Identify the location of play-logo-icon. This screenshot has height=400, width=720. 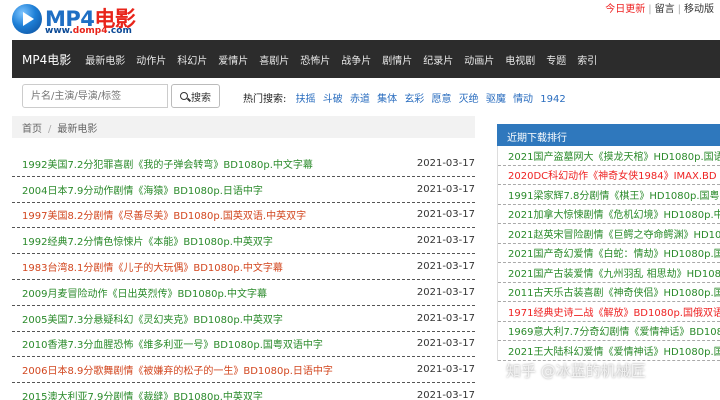
(27, 19).